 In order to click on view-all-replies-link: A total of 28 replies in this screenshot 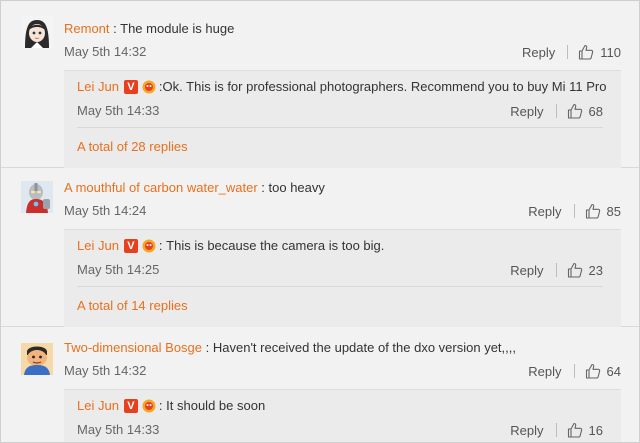, I will do `click(132, 146)`.